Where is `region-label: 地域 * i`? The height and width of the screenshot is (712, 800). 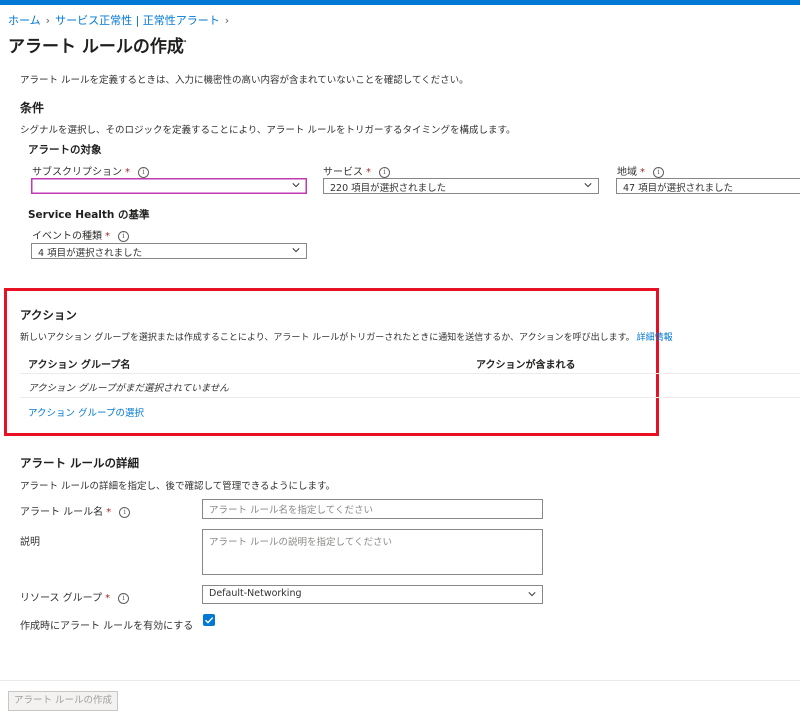
region-label: 地域 * i is located at coordinates (640, 170).